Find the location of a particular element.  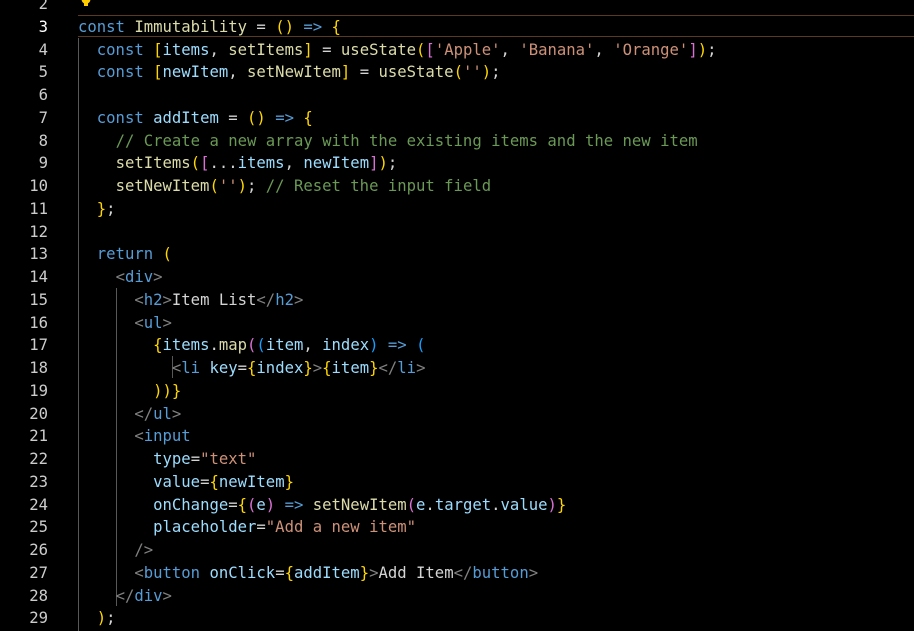

code-line: const Immutability = () => { is located at coordinates (209, 27).